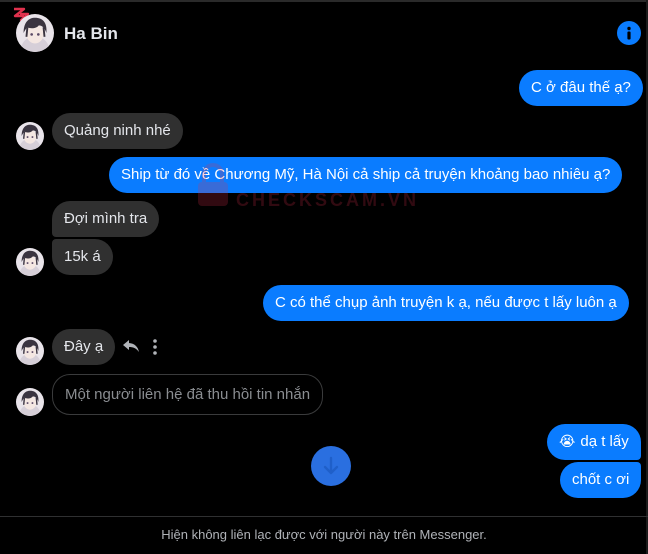  What do you see at coordinates (567, 442) in the screenshot?
I see `emoji-crying: 😭` at bounding box center [567, 442].